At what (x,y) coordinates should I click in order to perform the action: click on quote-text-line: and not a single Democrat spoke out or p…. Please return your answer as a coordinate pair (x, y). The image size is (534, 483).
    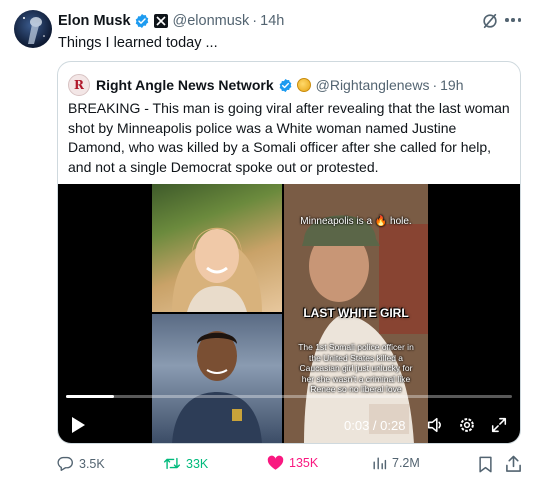
    Looking at the image, I should click on (223, 166).